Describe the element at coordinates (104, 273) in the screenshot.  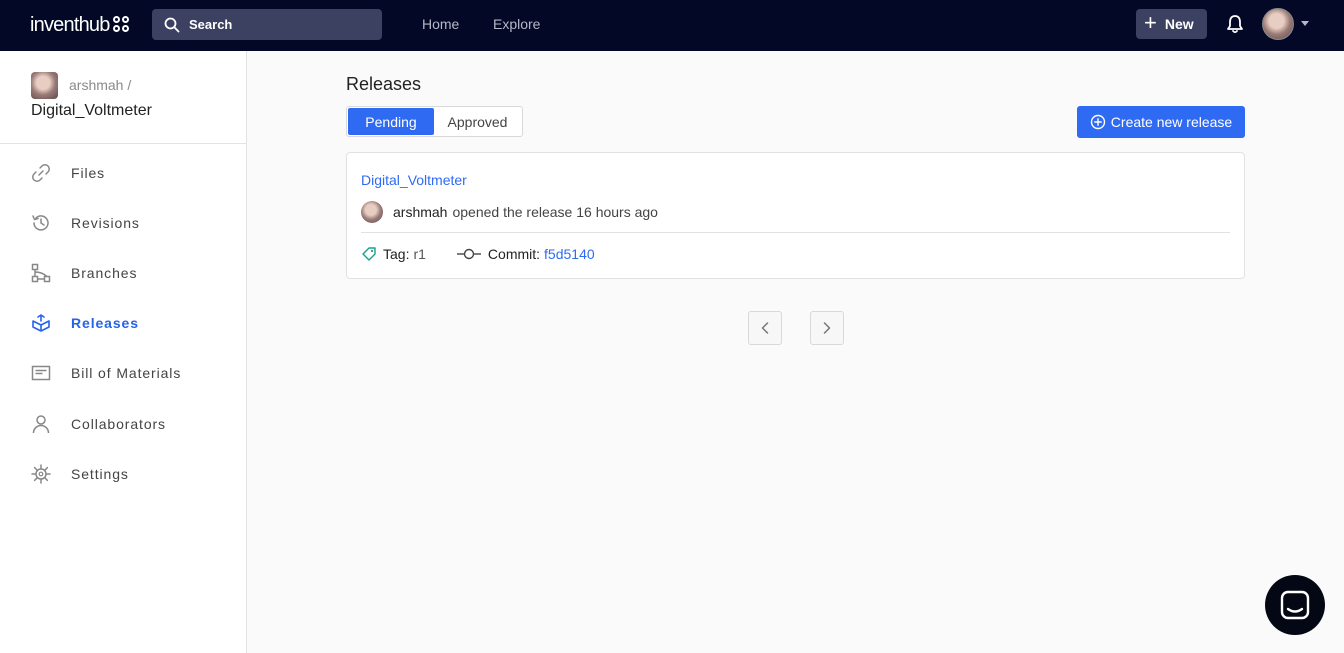
I see `sidebar-item-label: Branches` at that location.